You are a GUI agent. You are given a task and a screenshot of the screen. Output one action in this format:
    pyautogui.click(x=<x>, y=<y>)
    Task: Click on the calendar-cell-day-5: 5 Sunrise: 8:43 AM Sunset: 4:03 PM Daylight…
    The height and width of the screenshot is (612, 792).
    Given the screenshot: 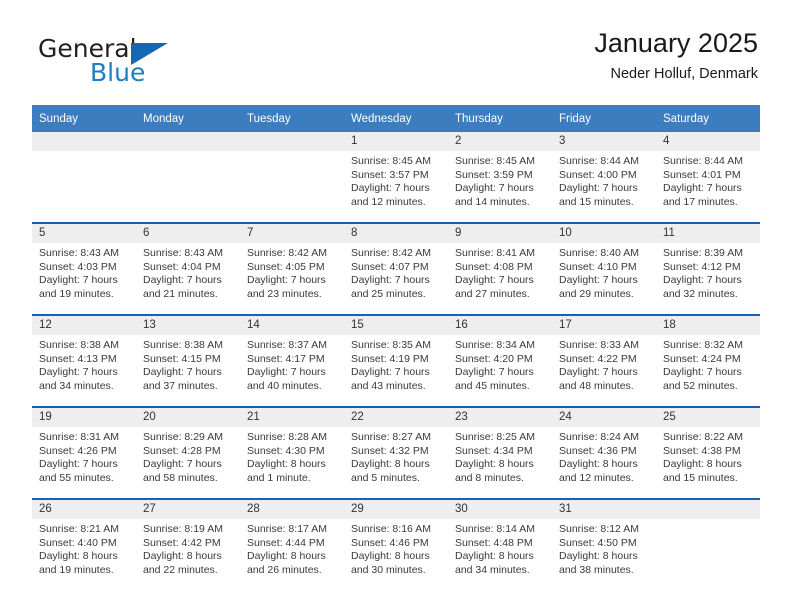 What is the action you would take?
    pyautogui.click(x=84, y=268)
    